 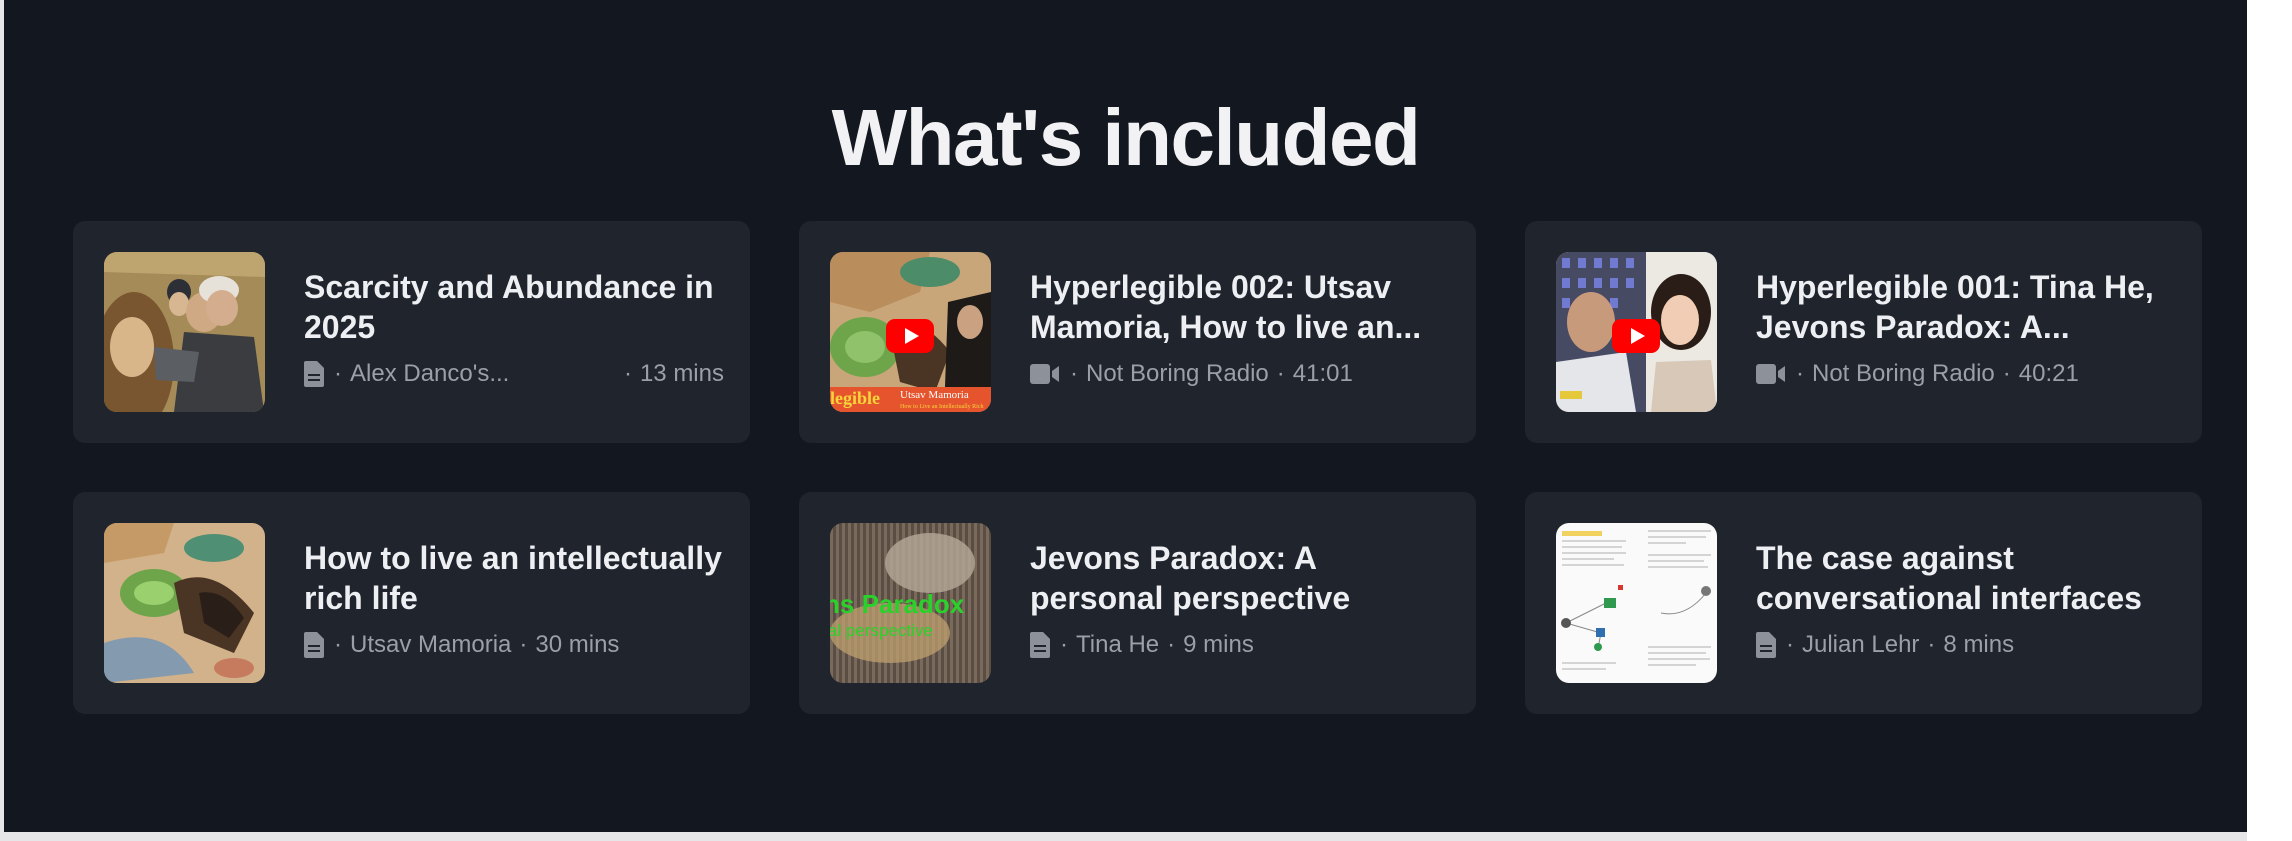 I want to click on section-heading: What's included, so click(x=1126, y=137).